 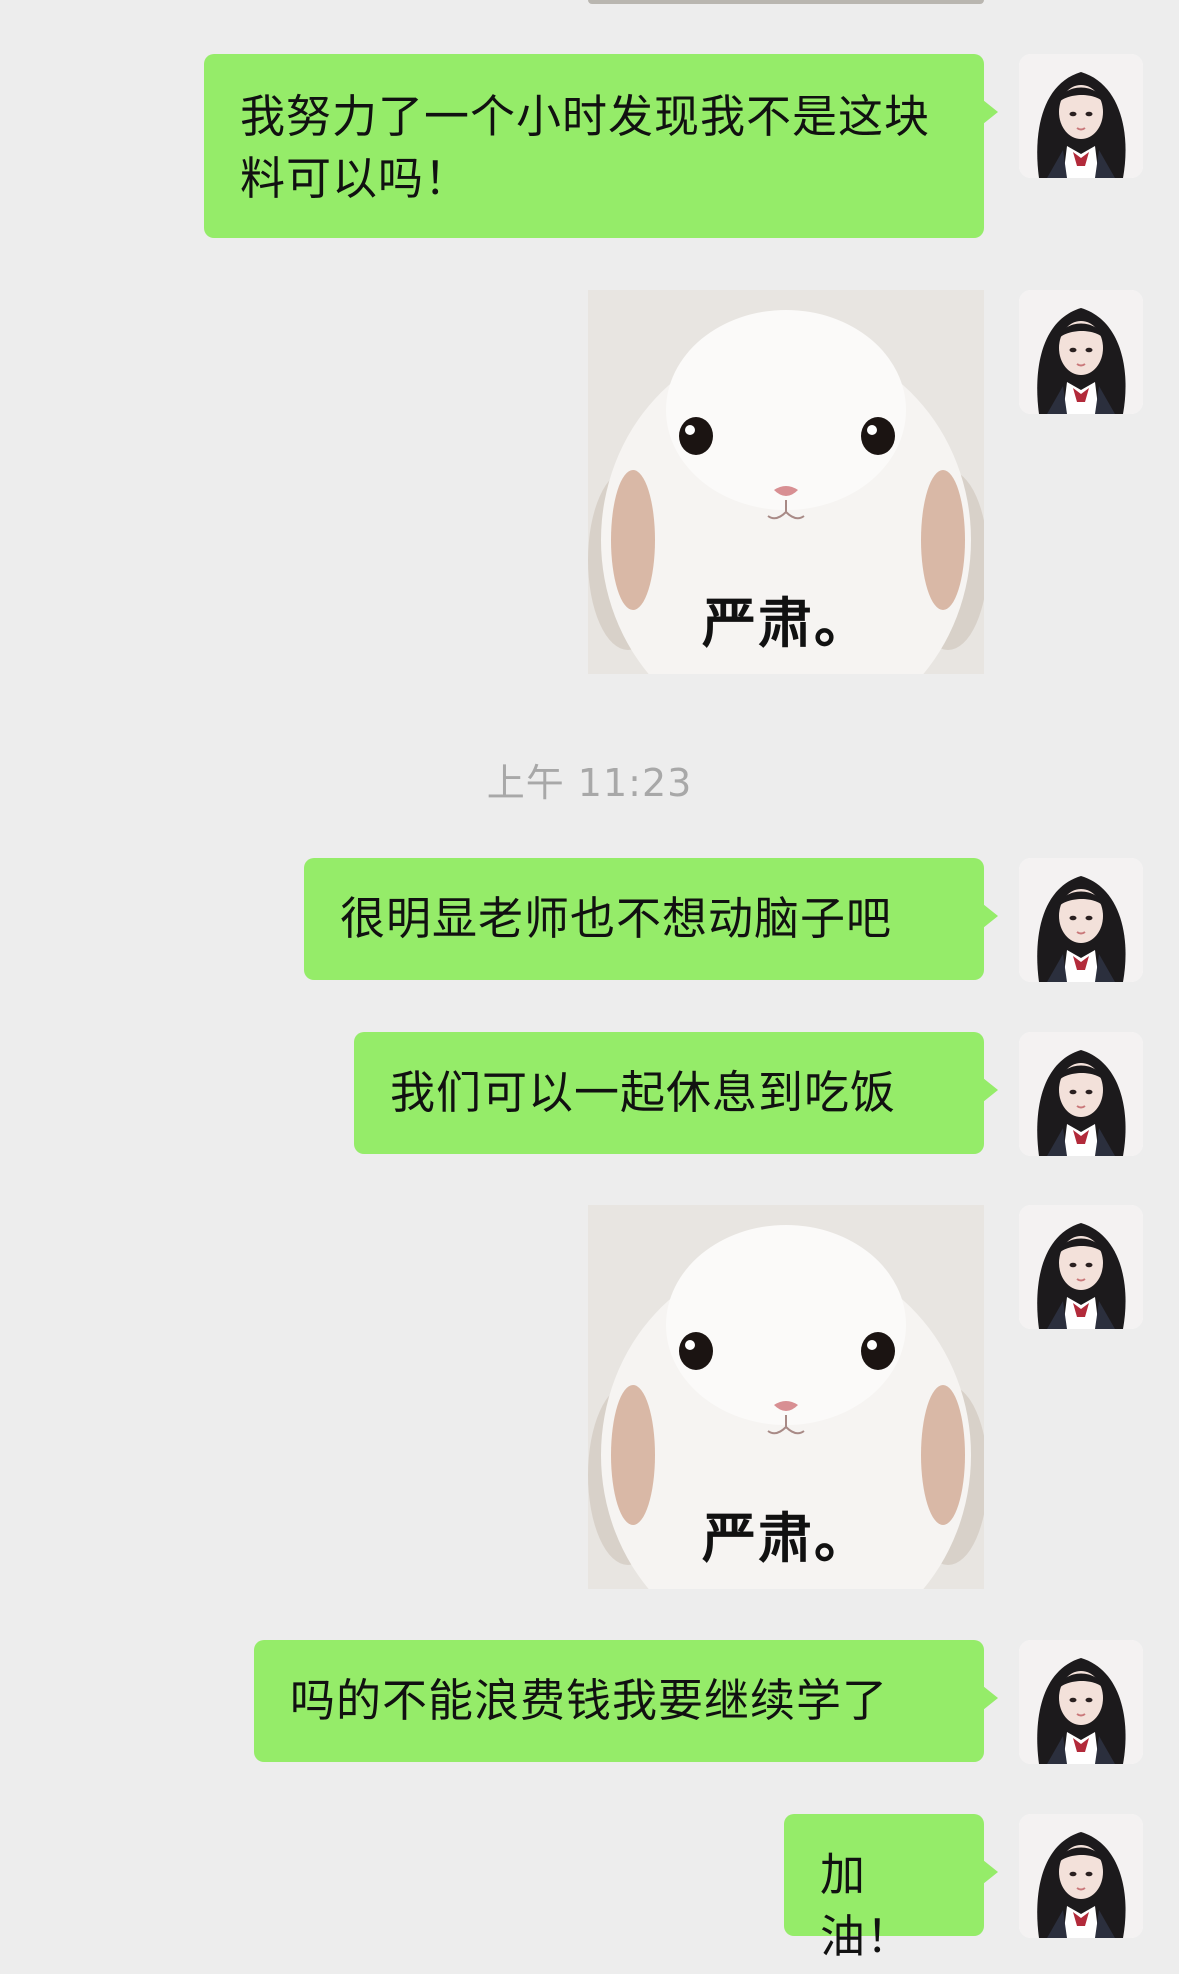 I want to click on message-bubble: 我努力了一个小时发现我不是这块料可以吗！, so click(x=601, y=146).